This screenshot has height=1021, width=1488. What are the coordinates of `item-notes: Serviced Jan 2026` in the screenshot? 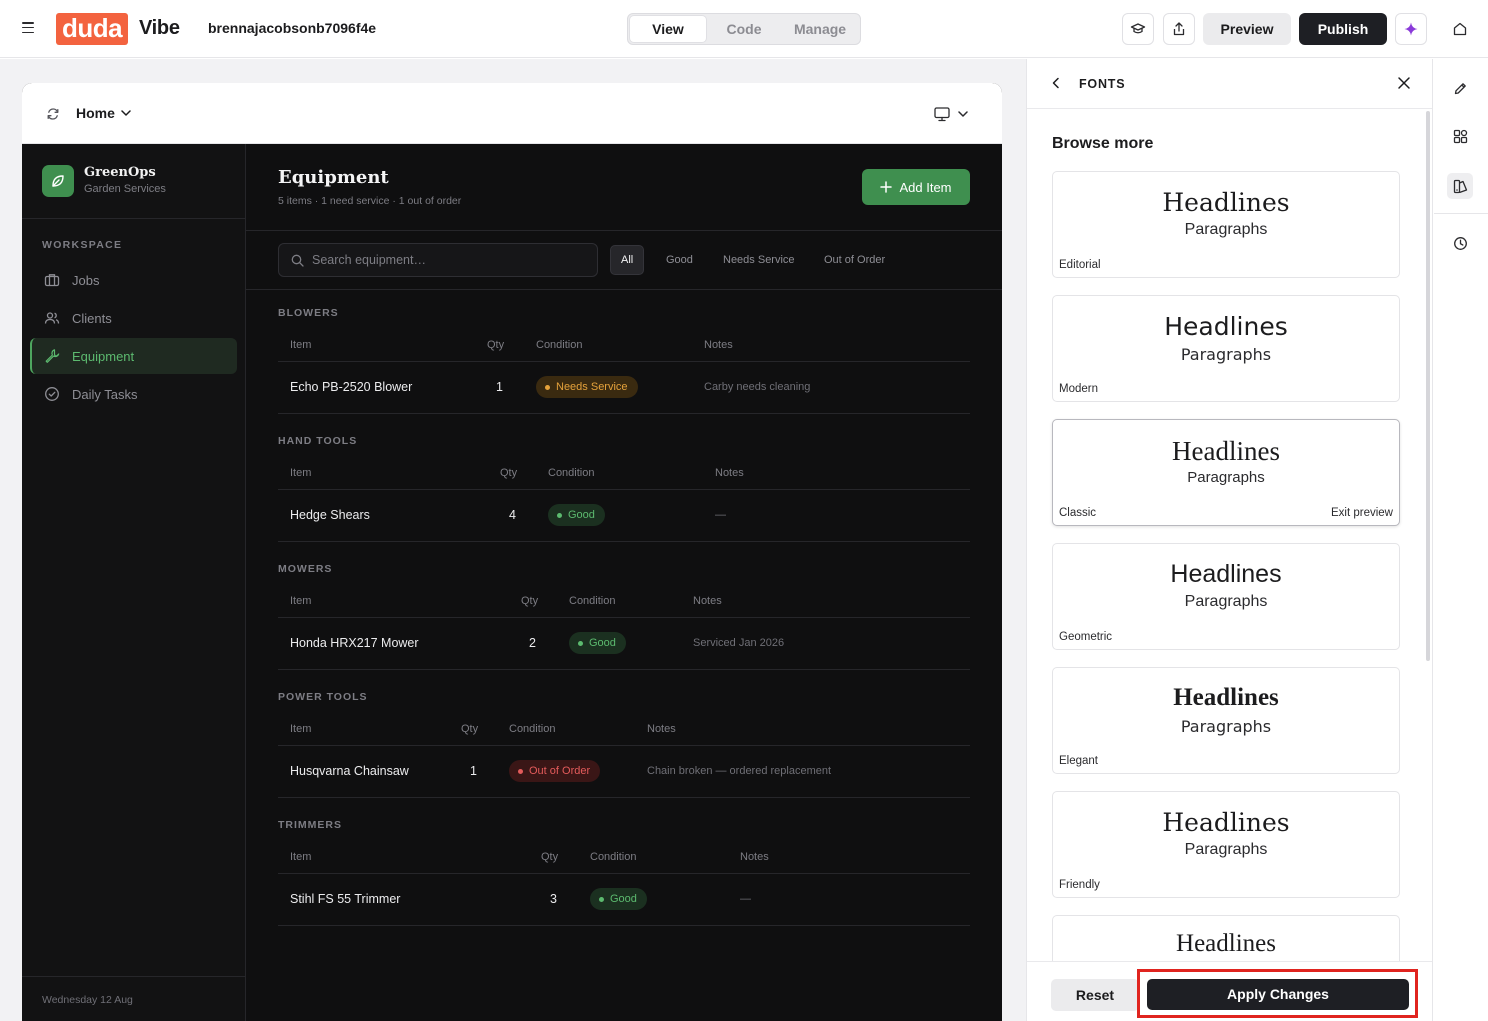 It's located at (739, 643).